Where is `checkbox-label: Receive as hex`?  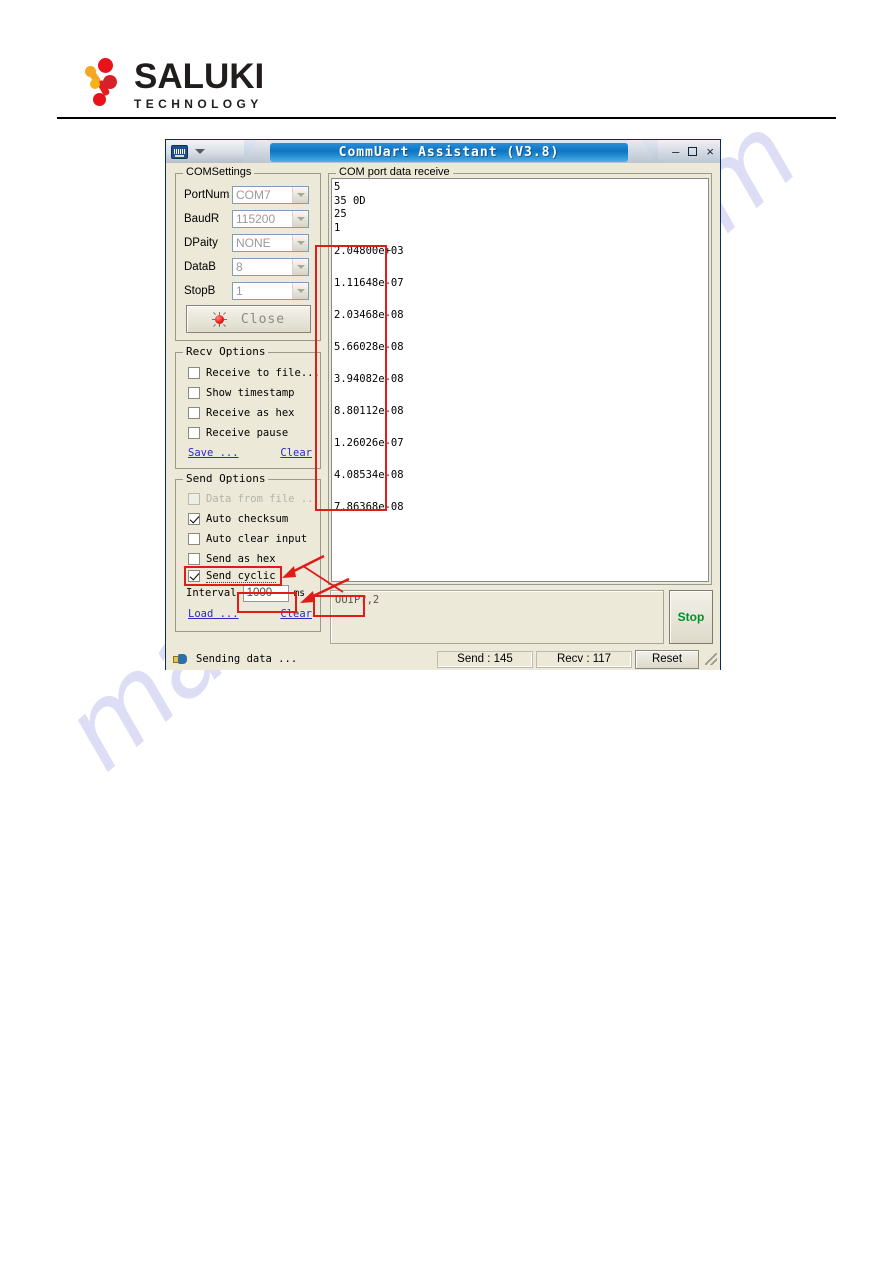
checkbox-label: Receive as hex is located at coordinates (250, 413).